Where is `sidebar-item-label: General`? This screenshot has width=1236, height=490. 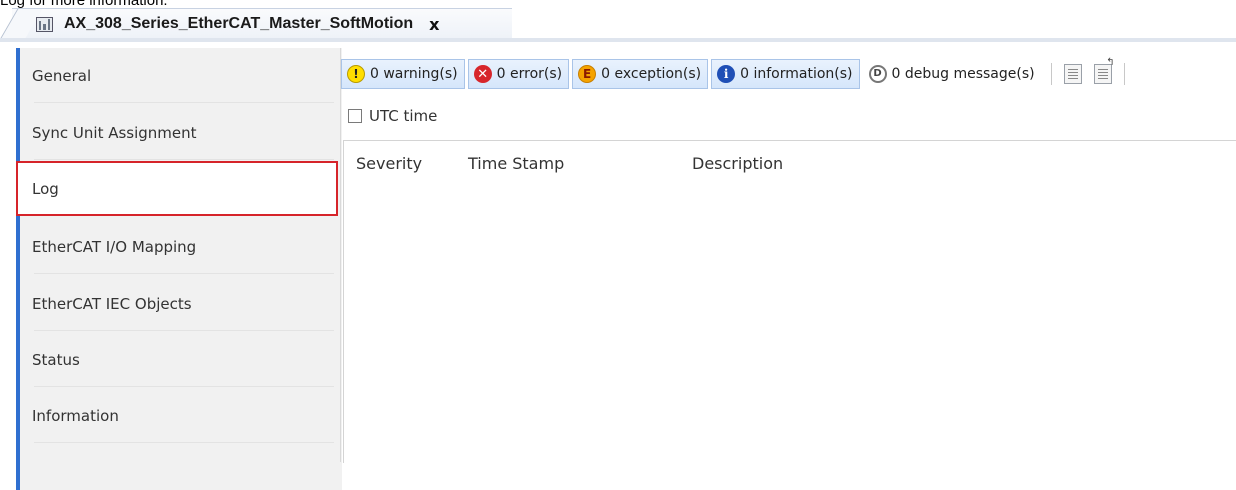
sidebar-item-label: General is located at coordinates (62, 75).